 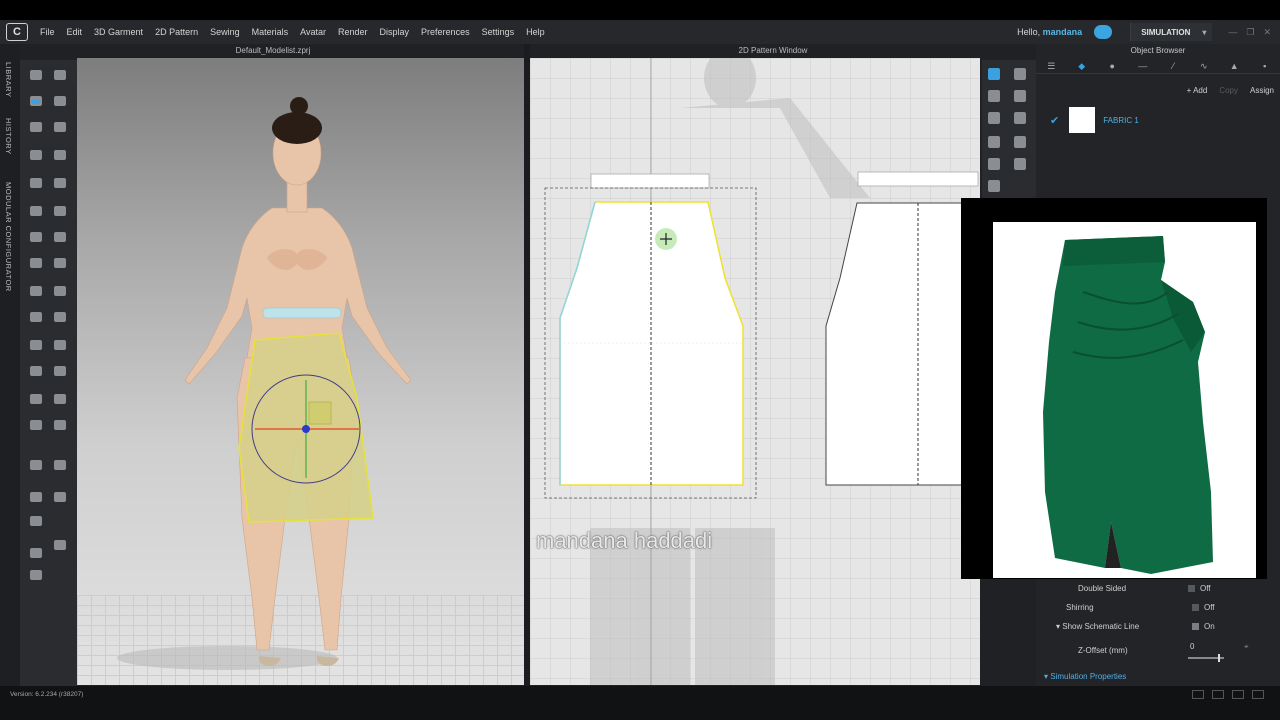 What do you see at coordinates (313, 32) in the screenshot?
I see `menu-avatar: Avatar` at bounding box center [313, 32].